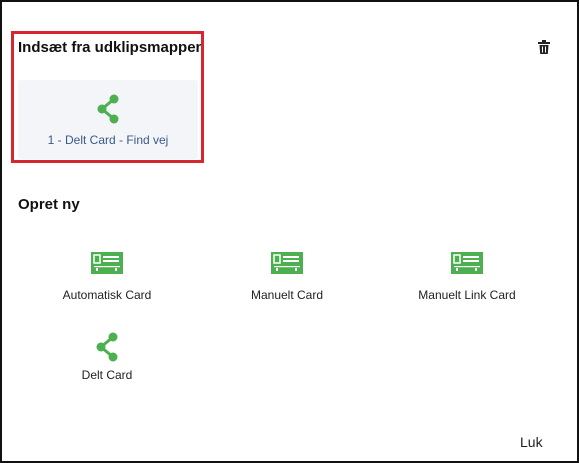 This screenshot has height=463, width=579. Describe the element at coordinates (287, 287) in the screenshot. I see `create-manual-card: Manuelt Card` at that location.